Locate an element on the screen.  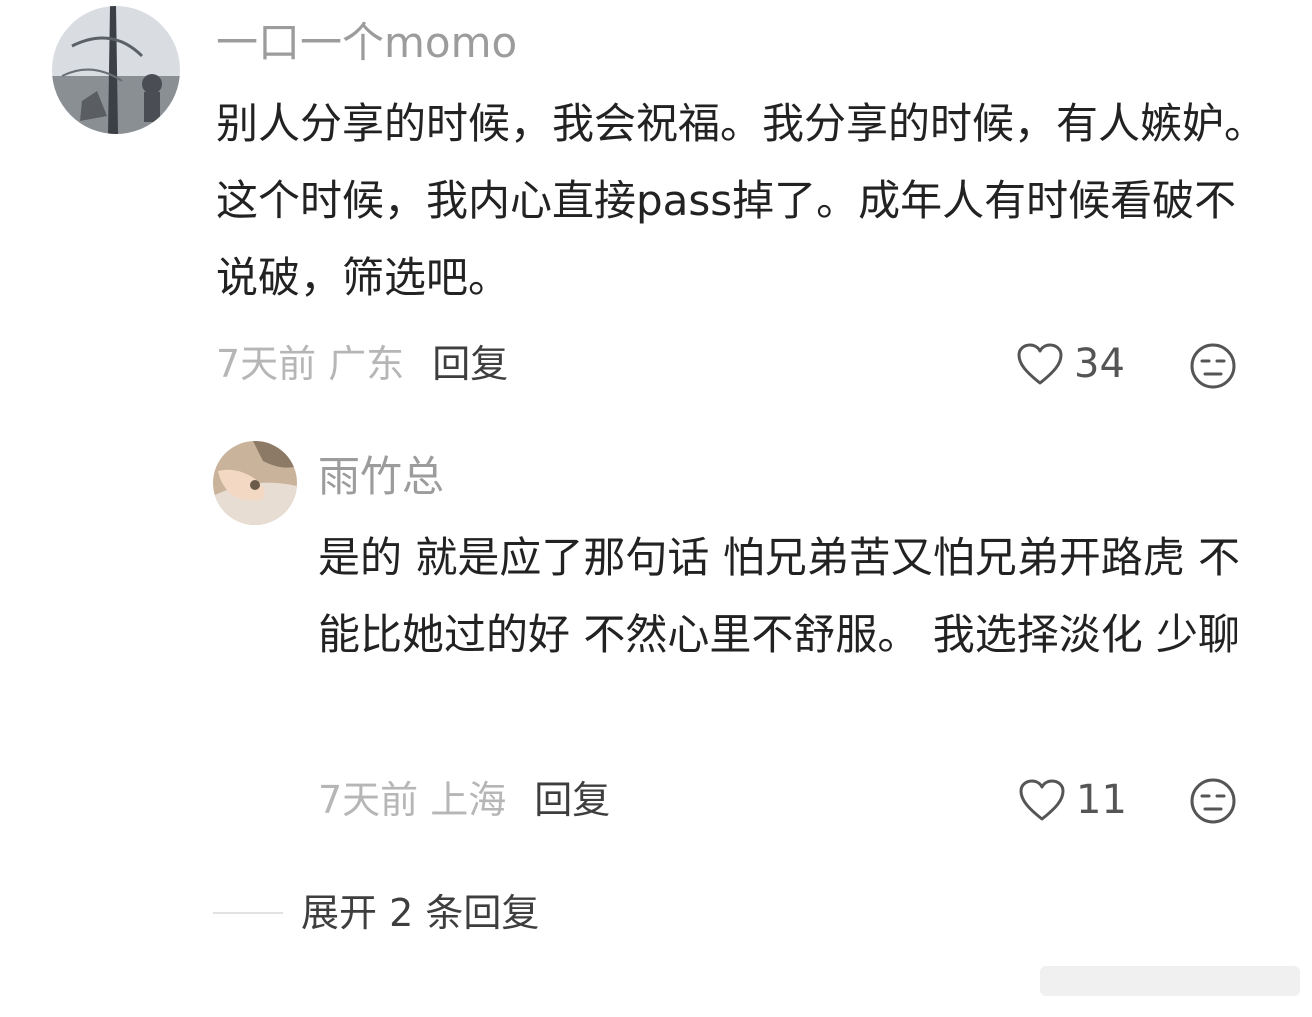
comment-username: 一口一个momo is located at coordinates (366, 43).